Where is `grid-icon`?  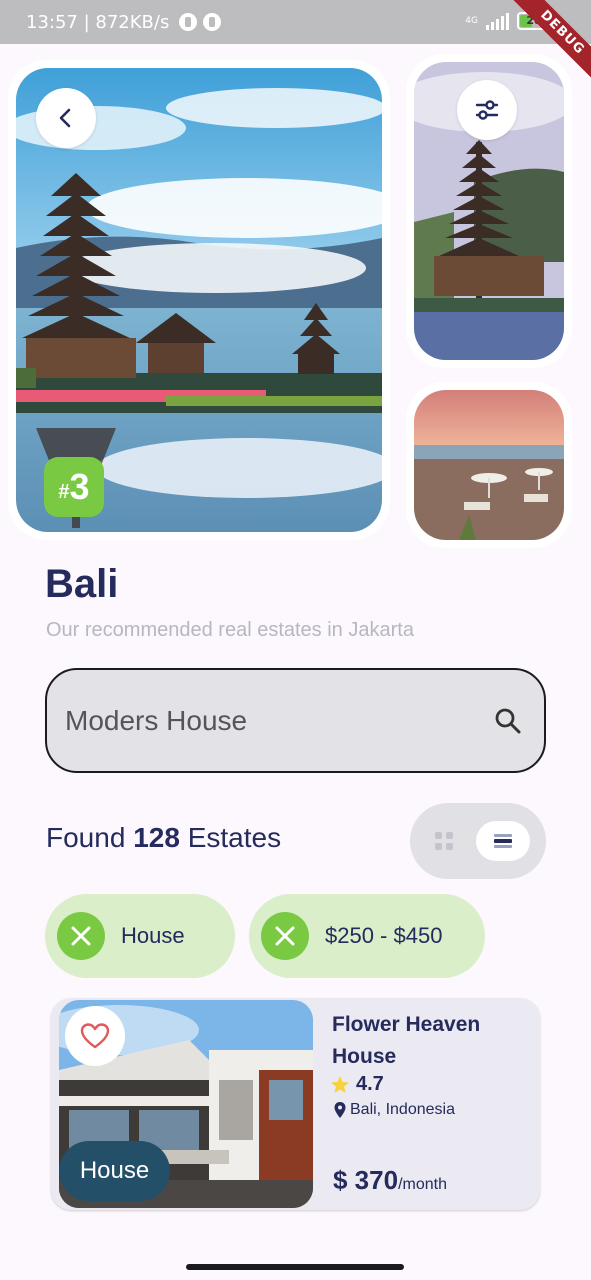 grid-icon is located at coordinates (444, 841).